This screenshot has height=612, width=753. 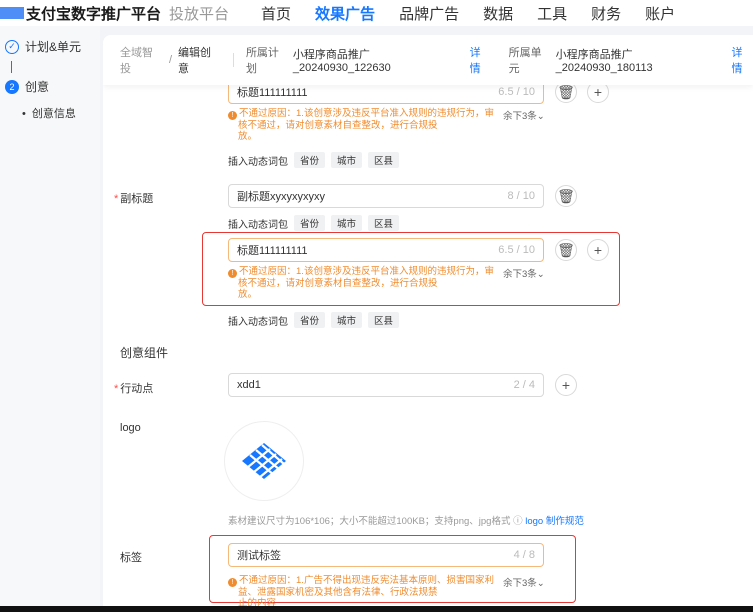 What do you see at coordinates (11, 67) in the screenshot?
I see `step-connector` at bounding box center [11, 67].